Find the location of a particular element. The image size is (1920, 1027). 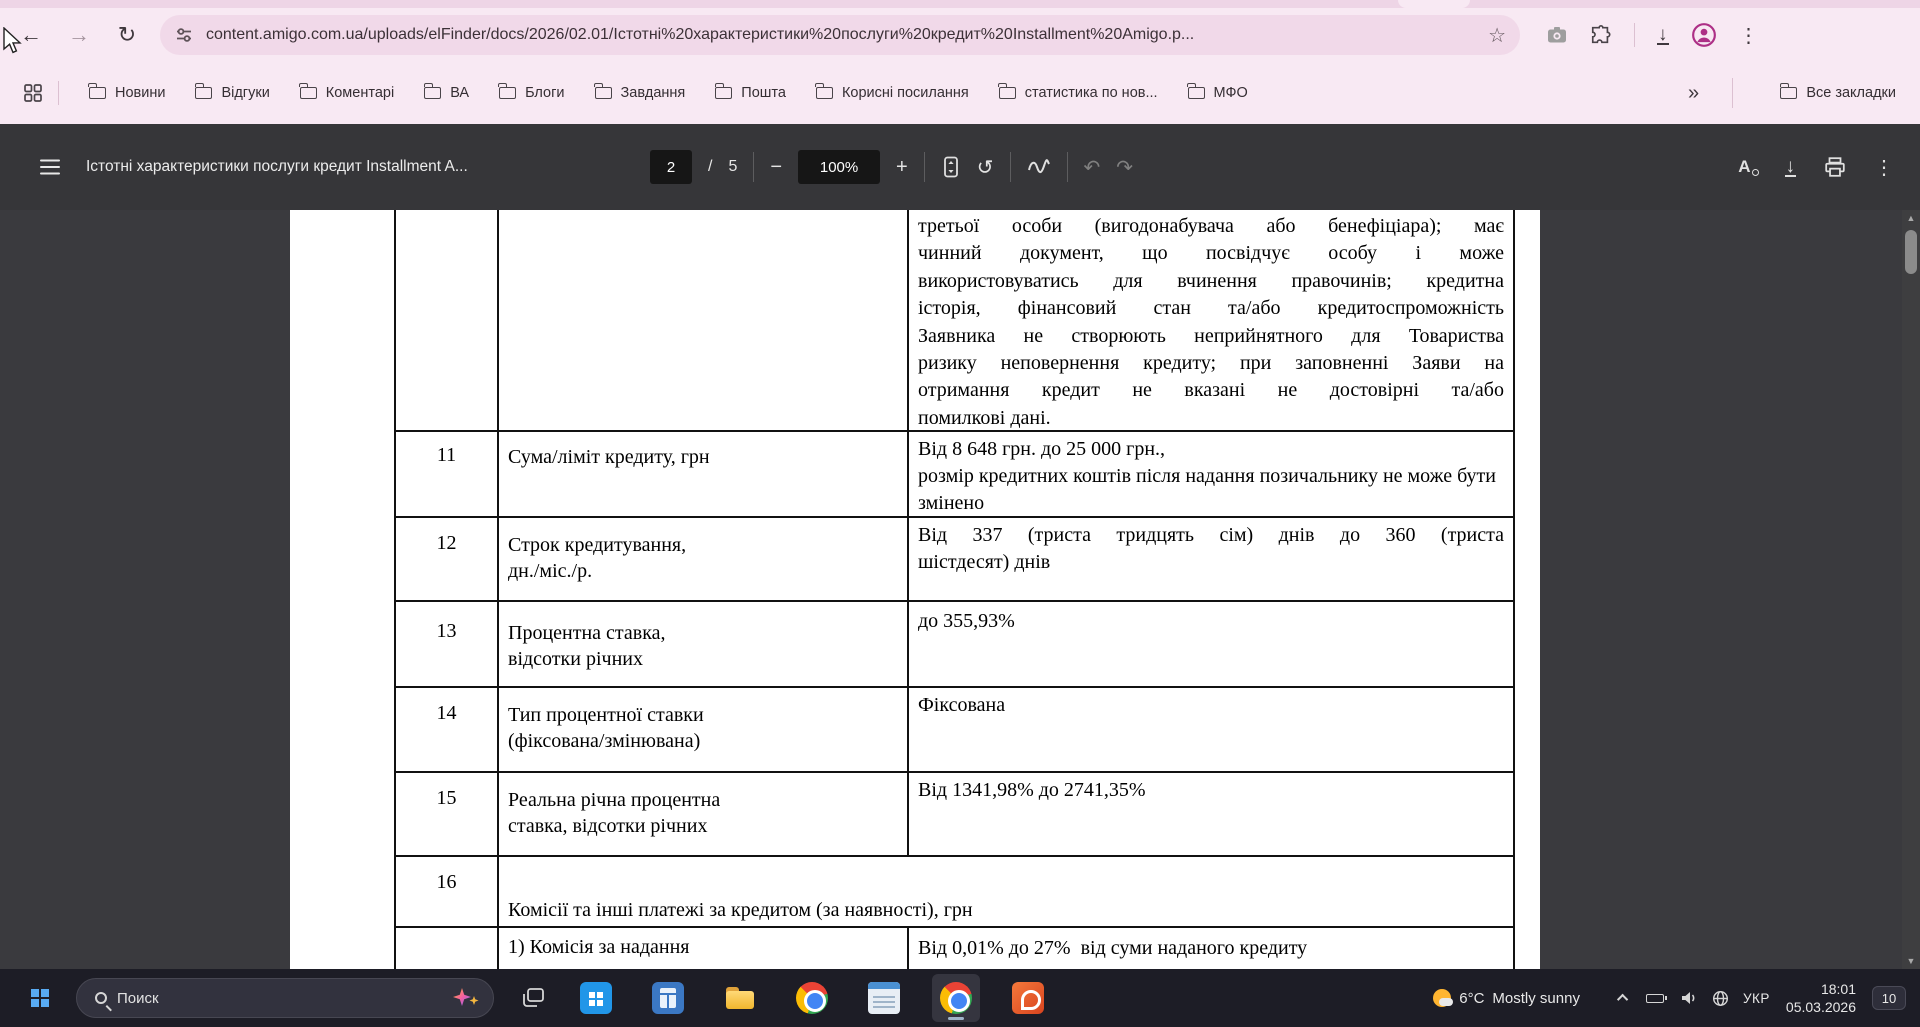

bookmark-folder-mfo: МФО is located at coordinates (1217, 92).